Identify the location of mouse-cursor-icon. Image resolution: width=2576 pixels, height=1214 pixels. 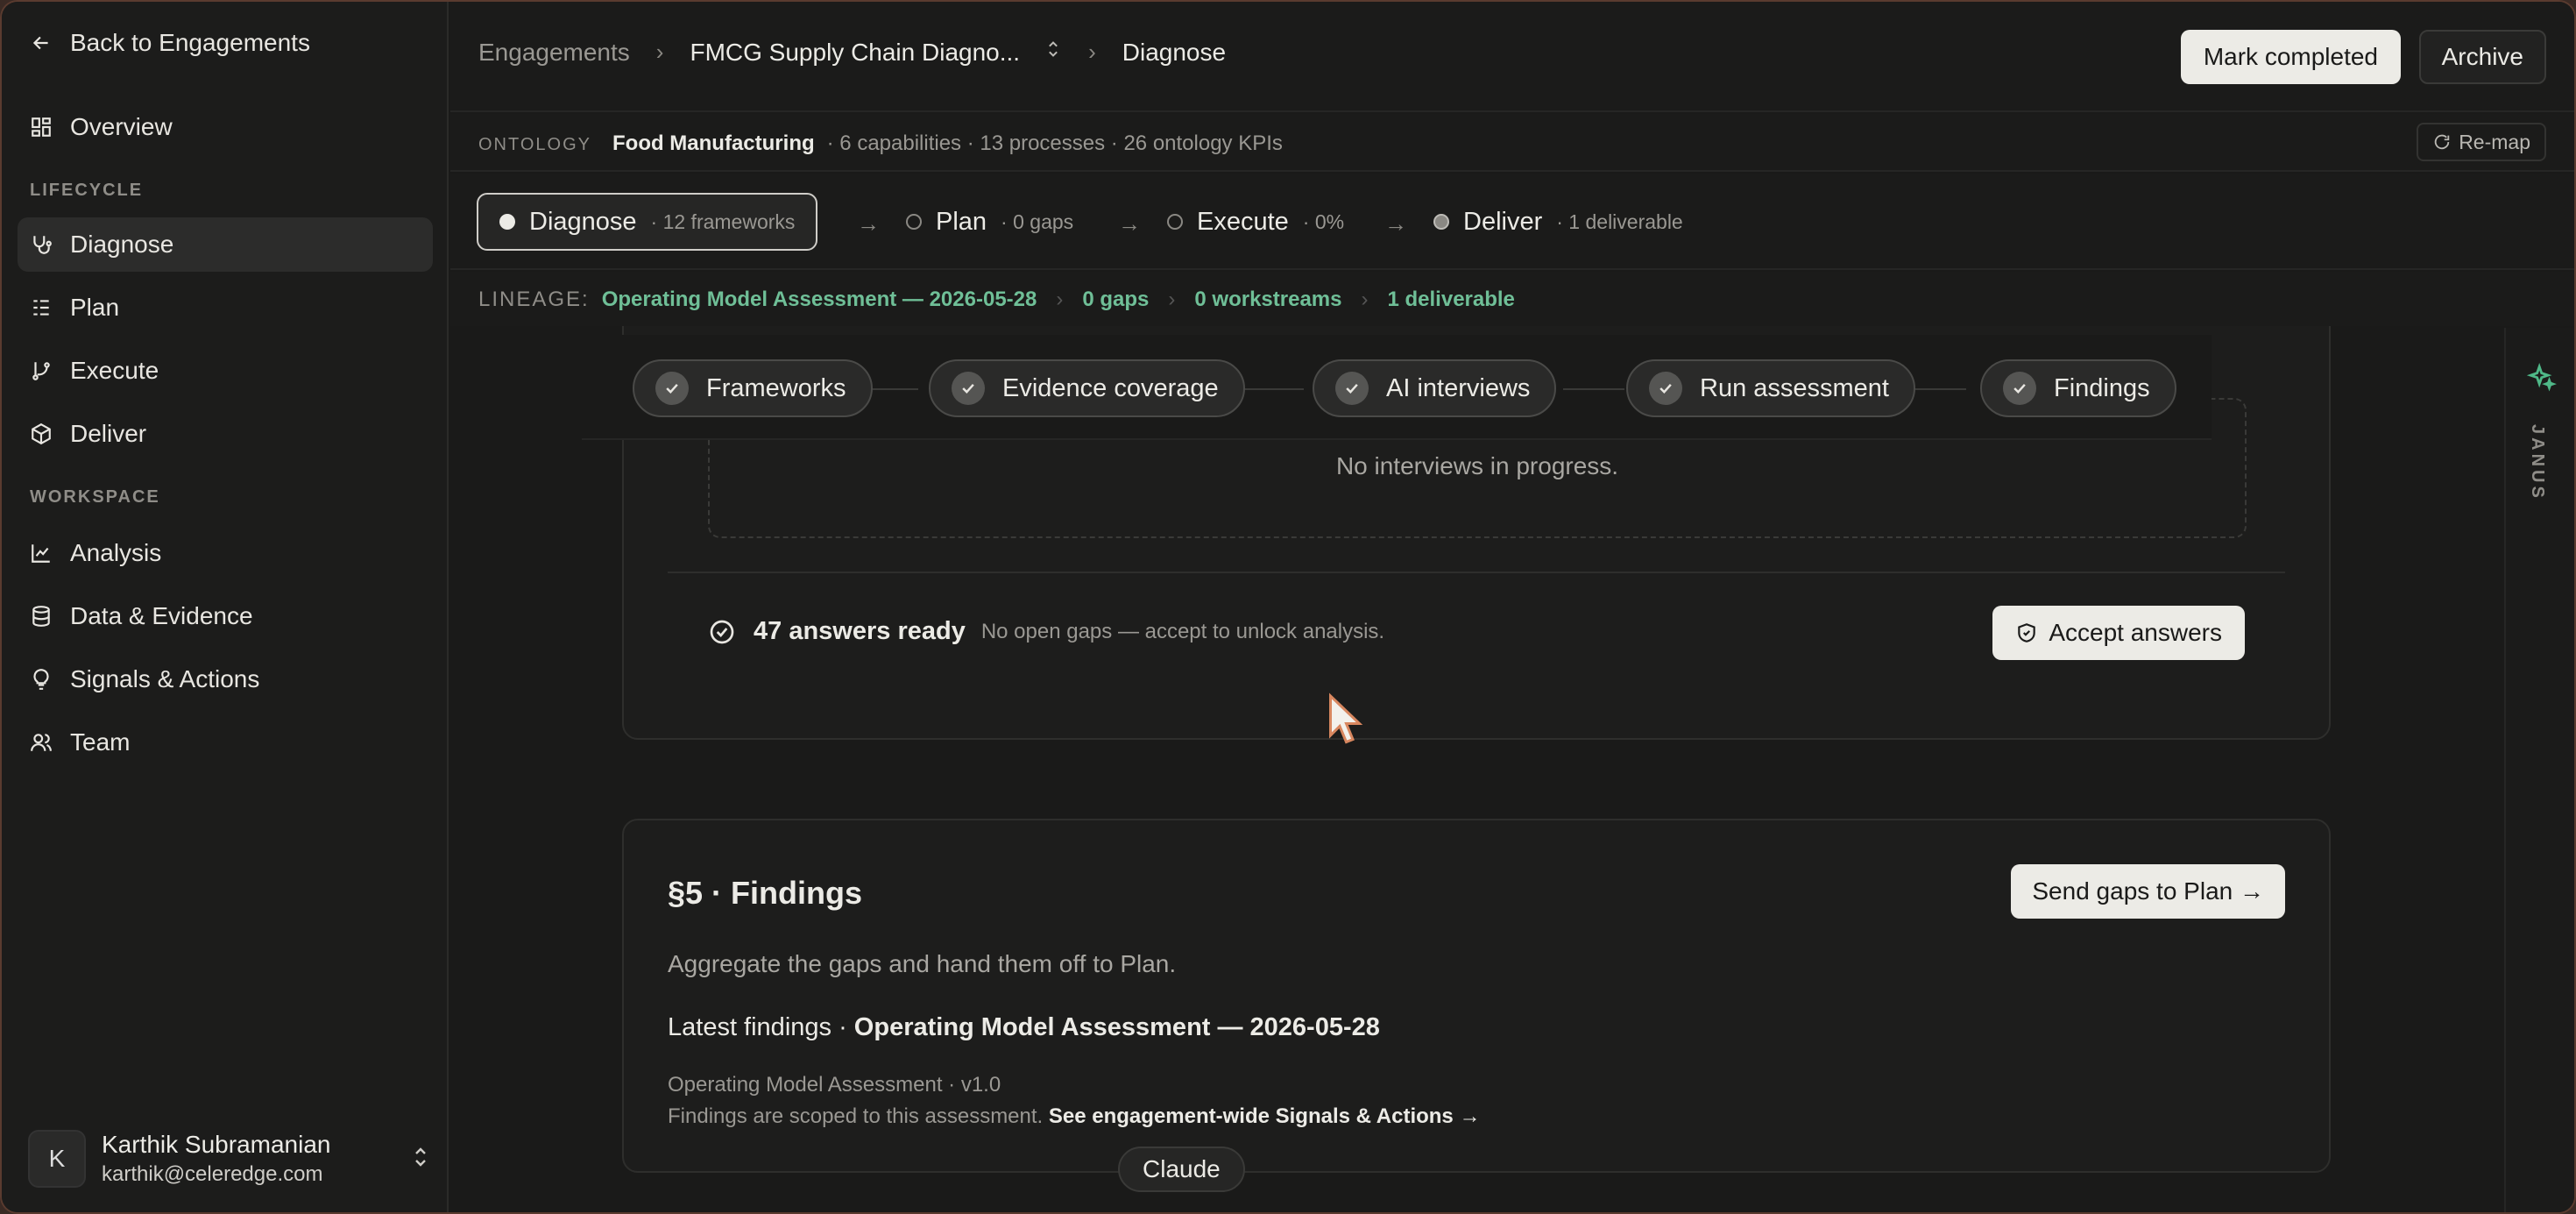
(1345, 721).